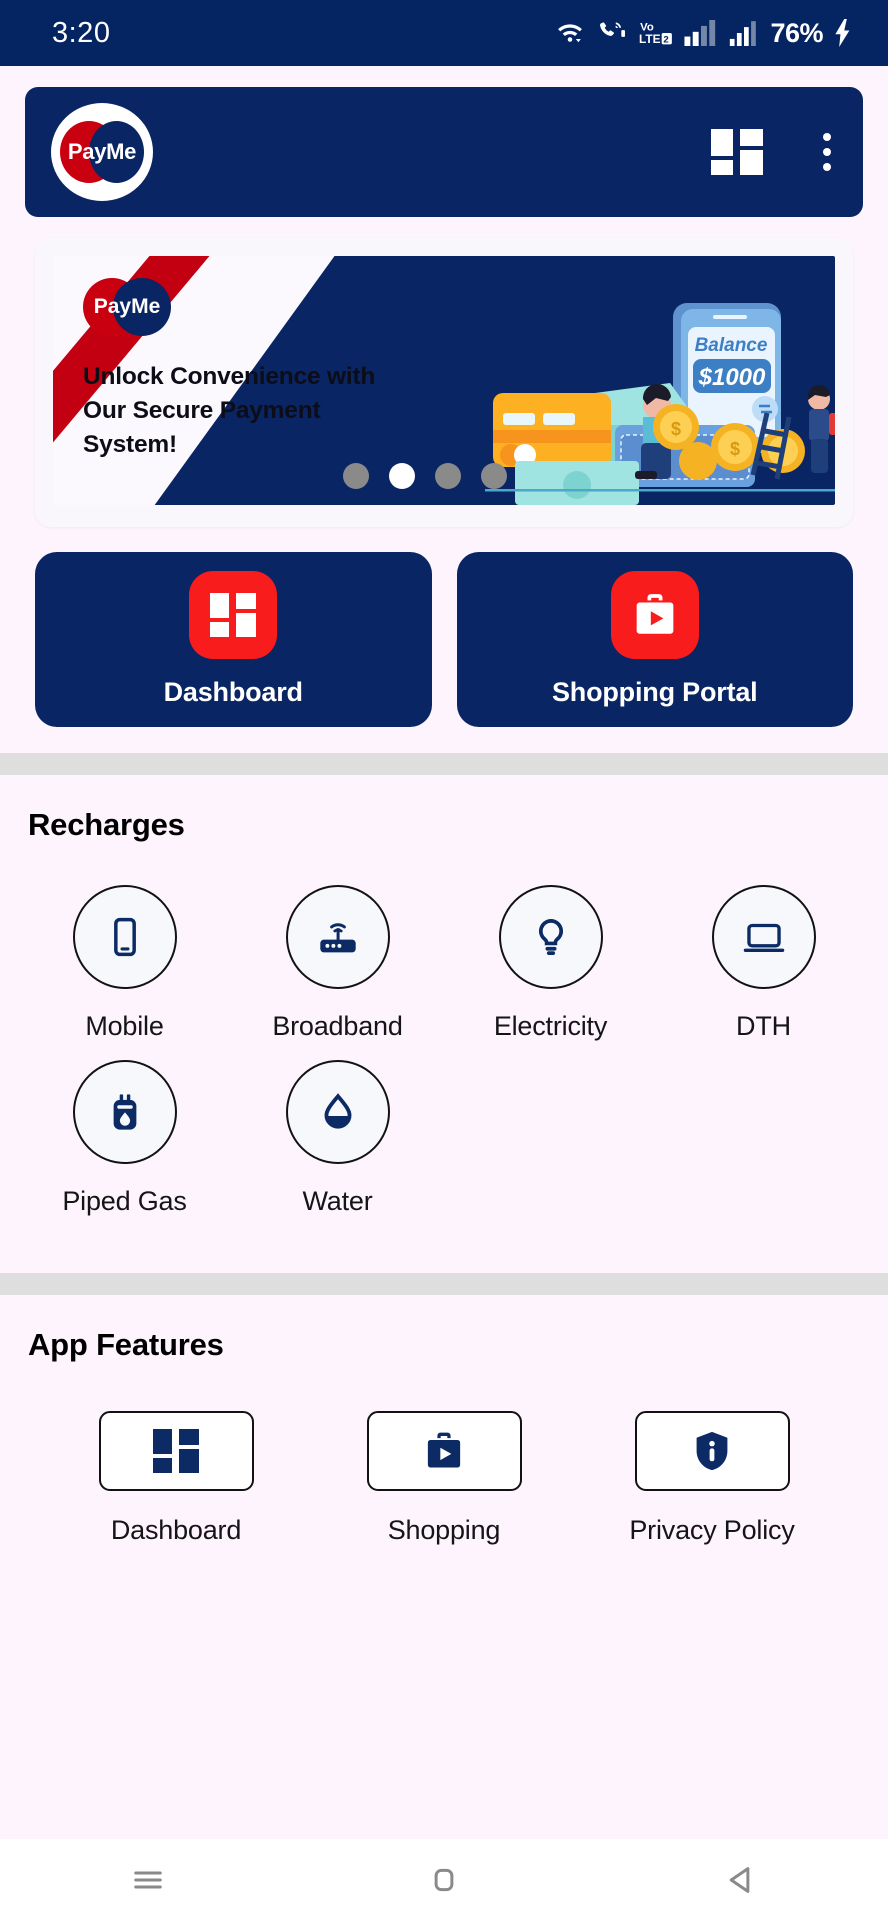 Image resolution: width=888 pixels, height=1921 pixels. Describe the element at coordinates (650, 39) in the screenshot. I see `svg-text: LTE` at that location.